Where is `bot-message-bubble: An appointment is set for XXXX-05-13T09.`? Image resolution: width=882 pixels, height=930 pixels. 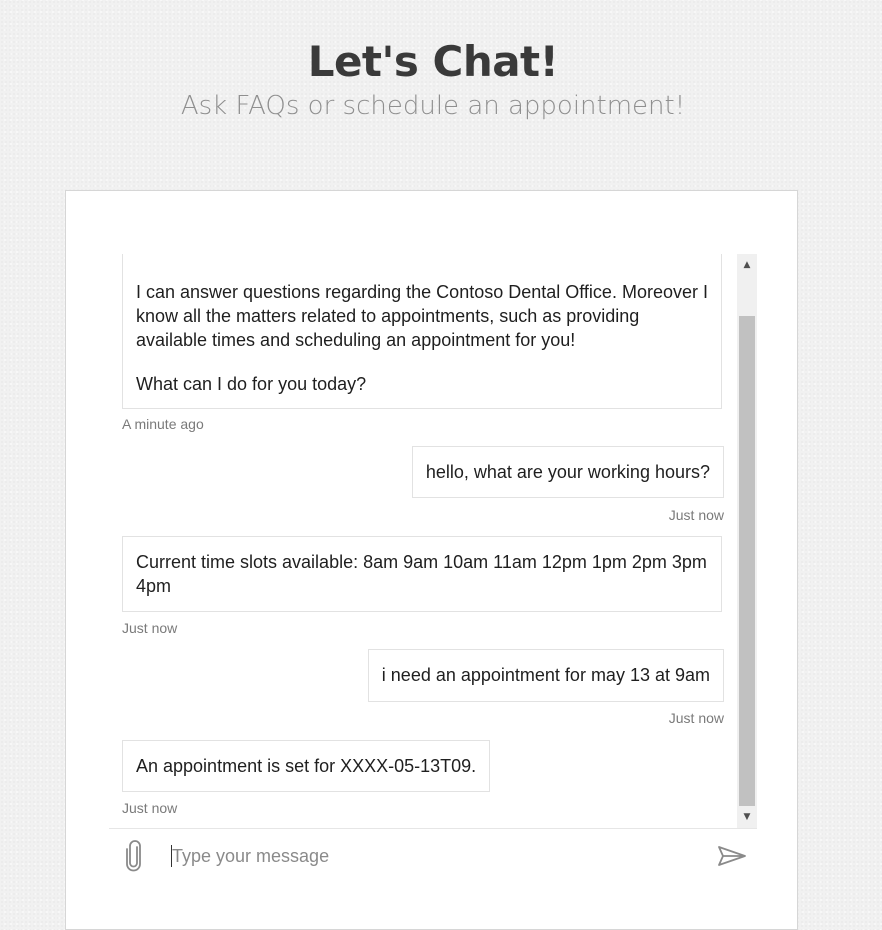 bot-message-bubble: An appointment is set for XXXX-05-13T09. is located at coordinates (306, 766).